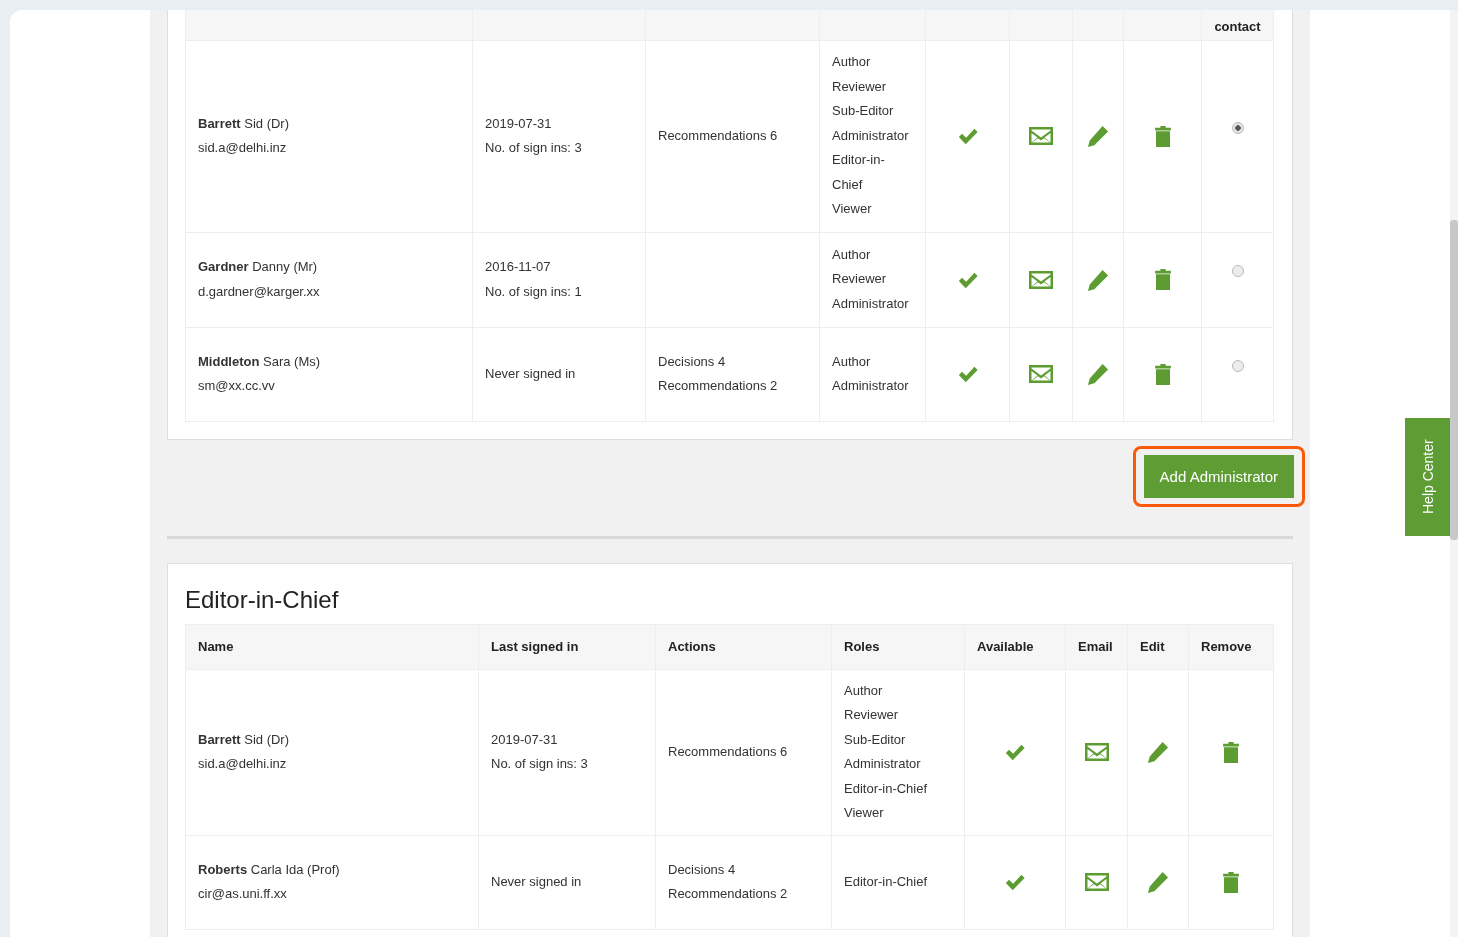 Image resolution: width=1458 pixels, height=937 pixels. What do you see at coordinates (269, 869) in the screenshot?
I see `user-name: Roberts Carla Ida (Prof)` at bounding box center [269, 869].